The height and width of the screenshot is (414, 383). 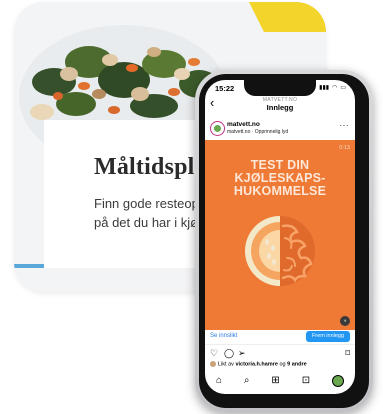 What do you see at coordinates (282, 364) in the screenshot?
I see `likes-mid: og` at bounding box center [282, 364].